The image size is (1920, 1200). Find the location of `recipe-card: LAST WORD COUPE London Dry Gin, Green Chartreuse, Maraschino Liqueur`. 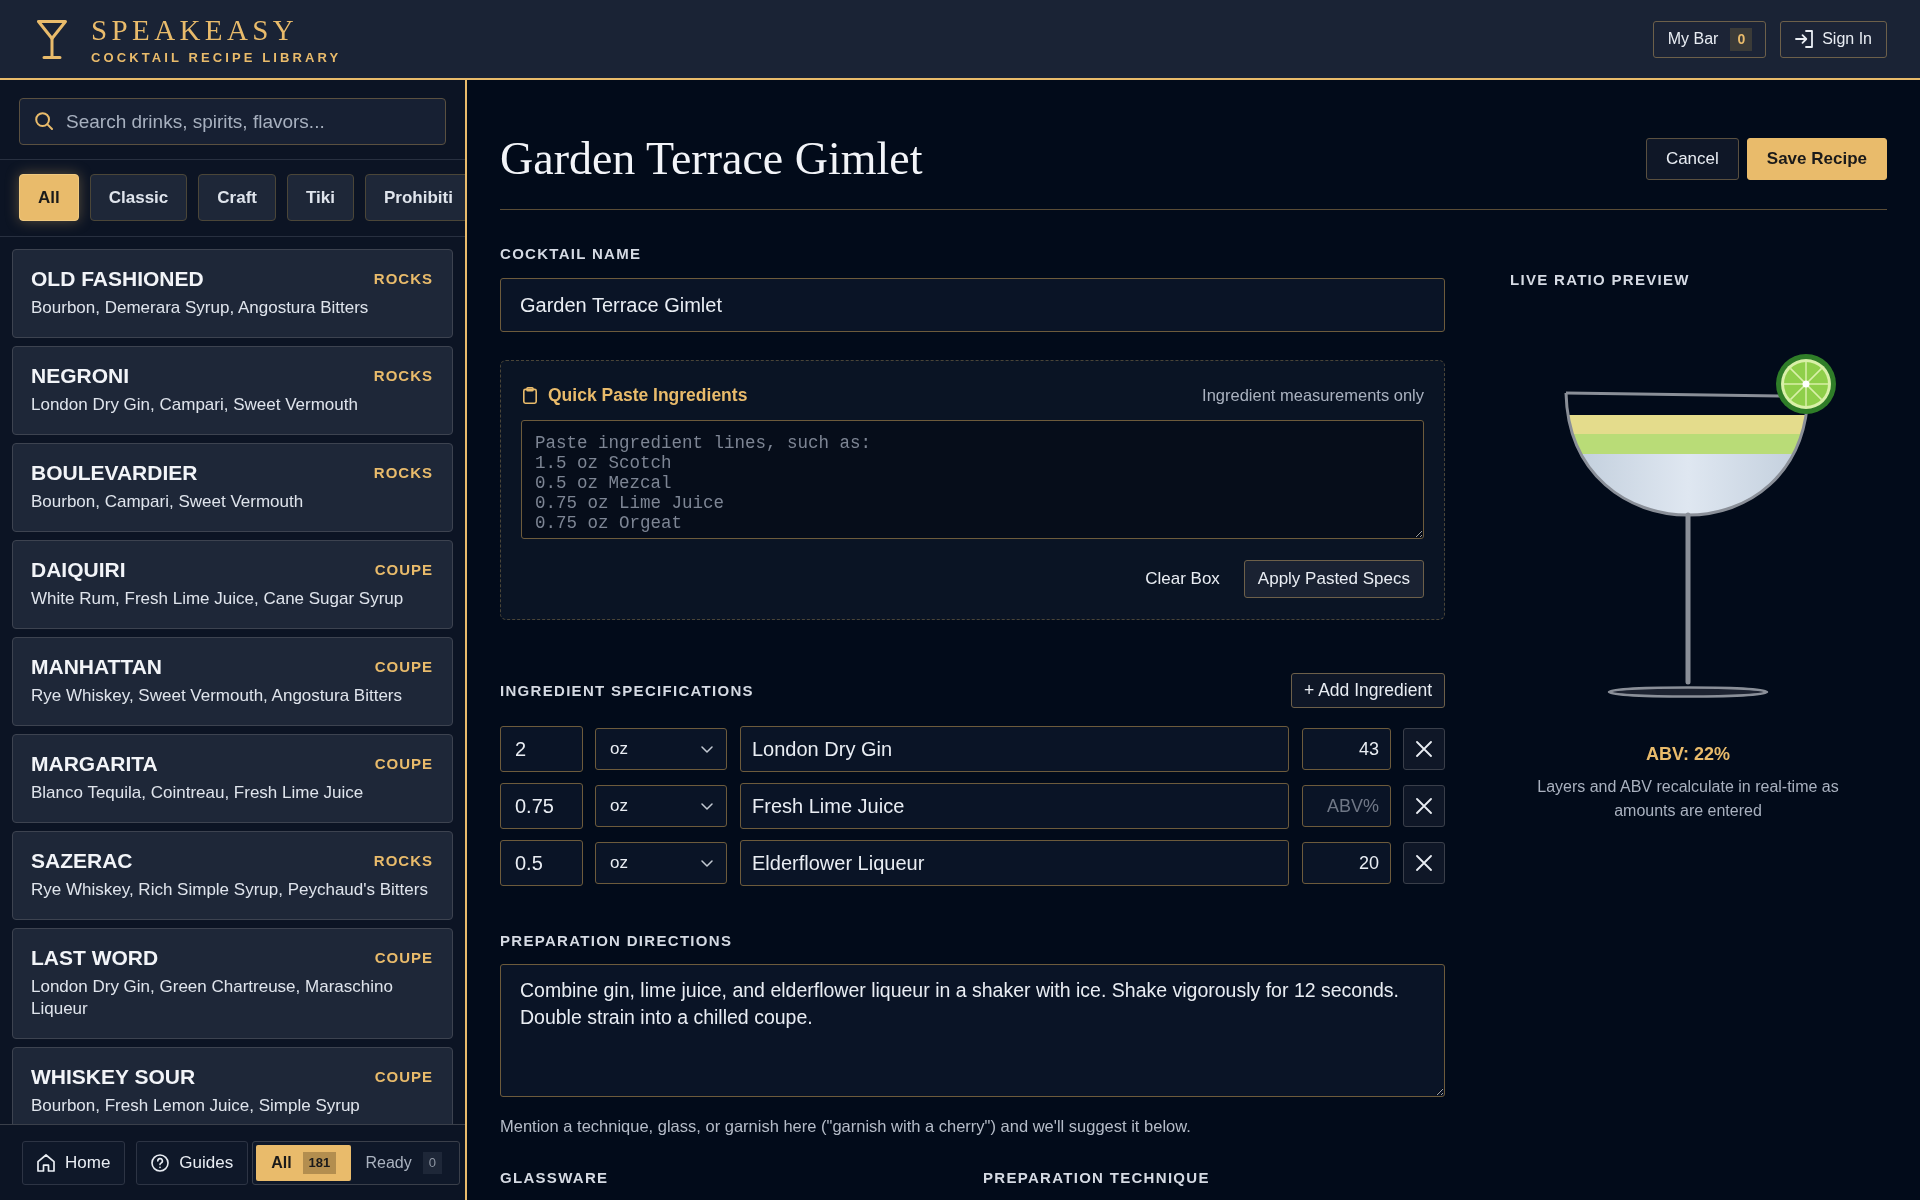

recipe-card: LAST WORD COUPE London Dry Gin, Green Chartreuse, Maraschino Liqueur is located at coordinates (232, 983).